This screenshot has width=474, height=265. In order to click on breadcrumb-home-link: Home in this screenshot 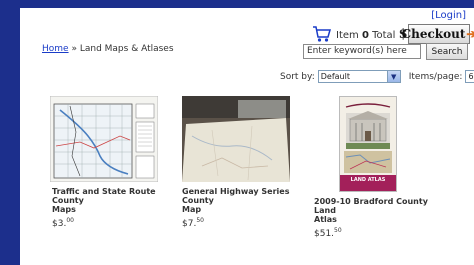, I will do `click(55, 49)`.